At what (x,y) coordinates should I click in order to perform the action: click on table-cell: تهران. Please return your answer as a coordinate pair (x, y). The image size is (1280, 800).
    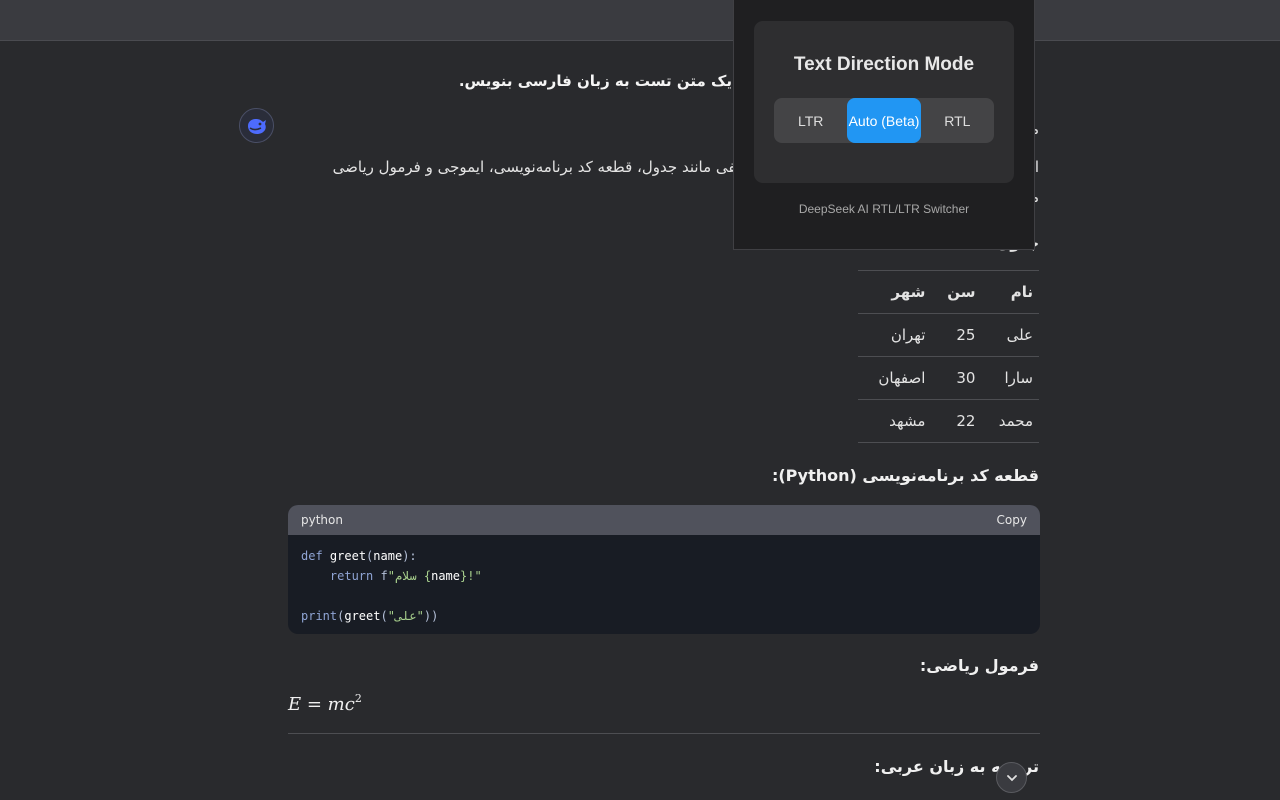
    Looking at the image, I should click on (895, 335).